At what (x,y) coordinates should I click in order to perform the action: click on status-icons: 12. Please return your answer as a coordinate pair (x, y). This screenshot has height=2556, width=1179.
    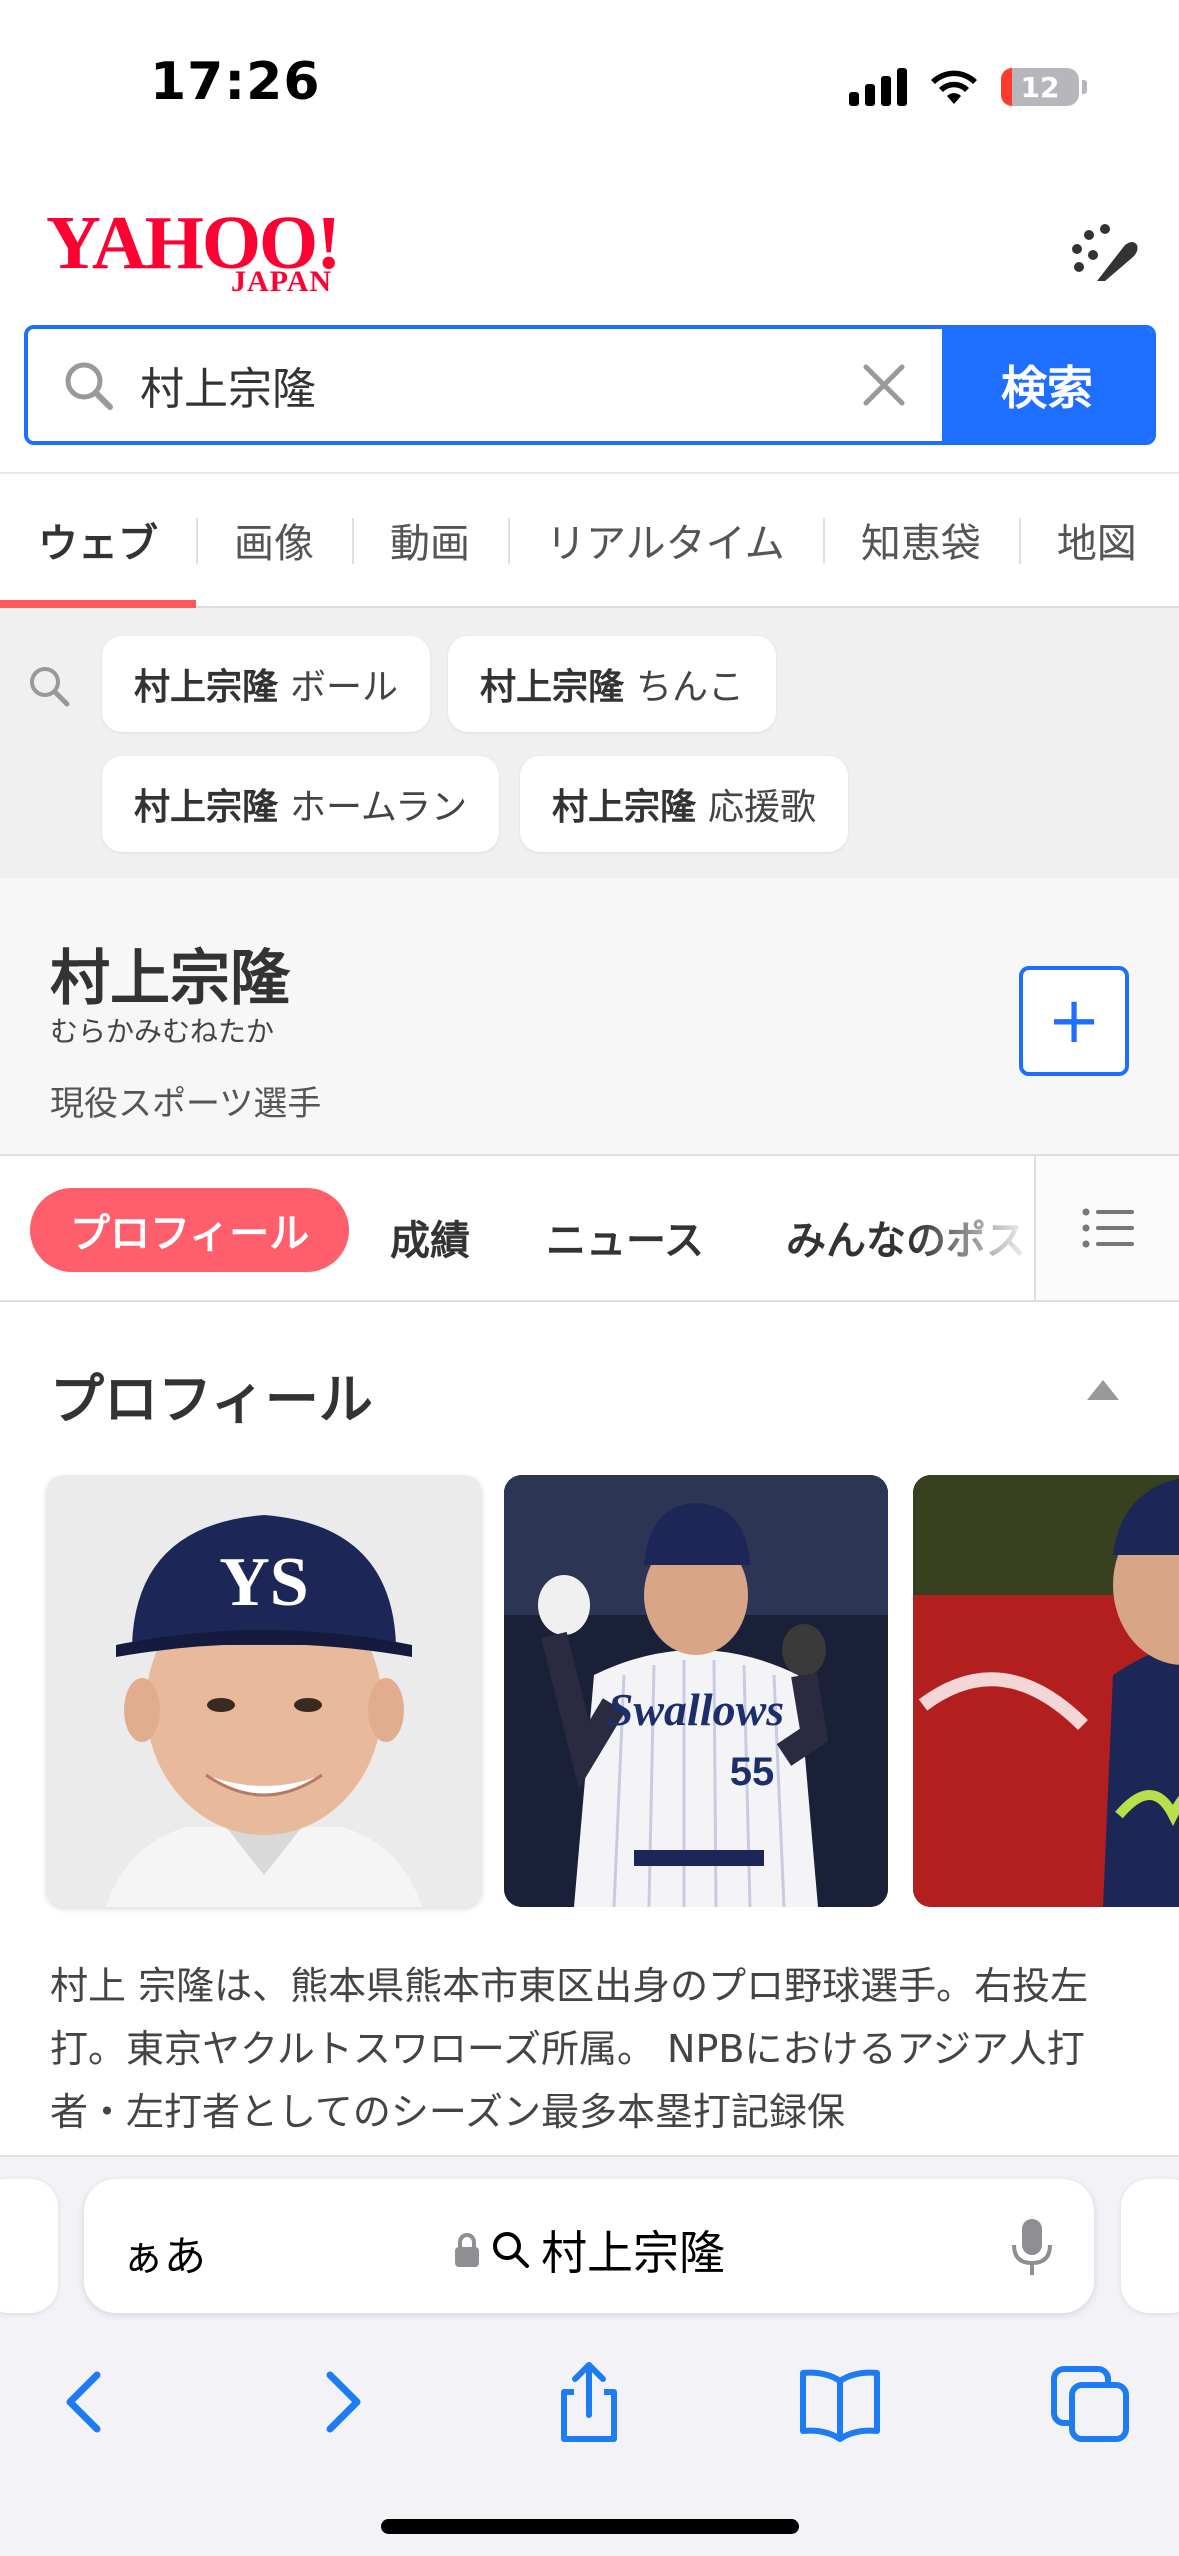
    Looking at the image, I should click on (968, 87).